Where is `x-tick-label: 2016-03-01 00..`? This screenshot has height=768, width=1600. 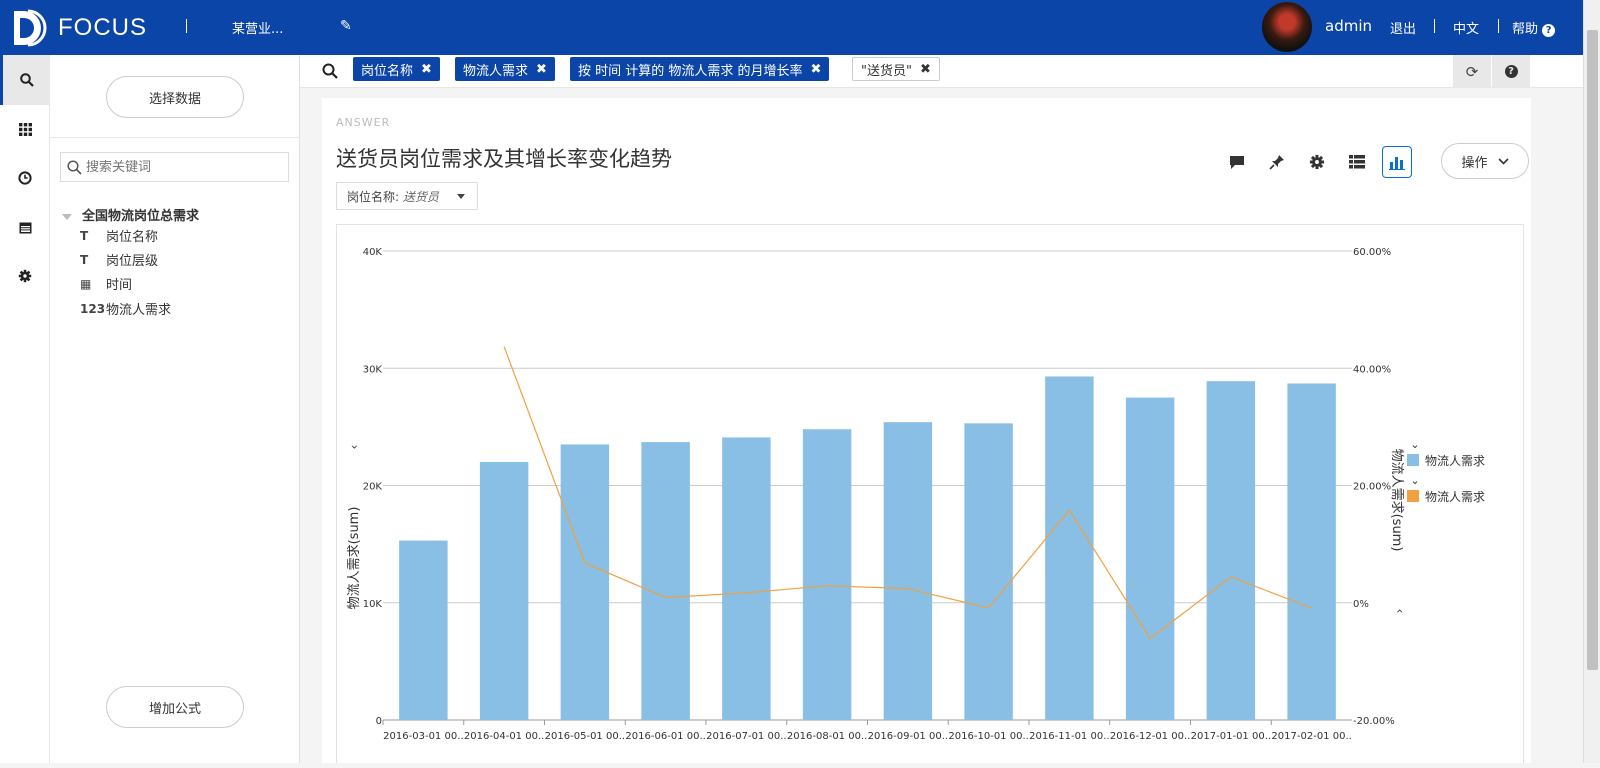
x-tick-label: 2016-03-01 00.. is located at coordinates (423, 736).